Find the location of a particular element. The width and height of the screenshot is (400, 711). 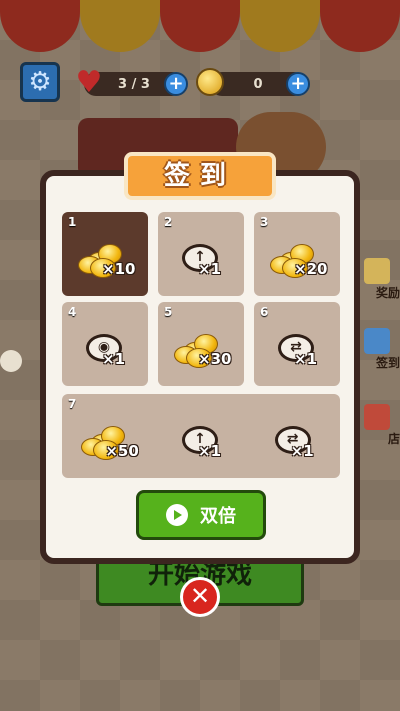

side-rewards-button: 奖励 is located at coordinates (378, 282).